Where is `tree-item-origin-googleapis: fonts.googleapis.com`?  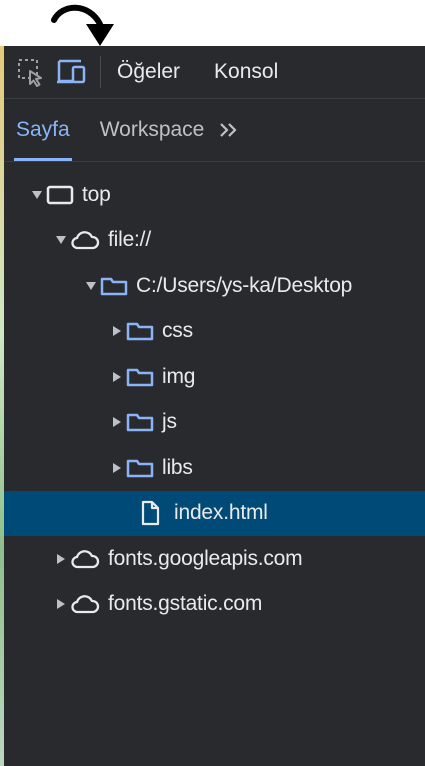
tree-item-origin-googleapis: fonts.googleapis.com is located at coordinates (214, 559).